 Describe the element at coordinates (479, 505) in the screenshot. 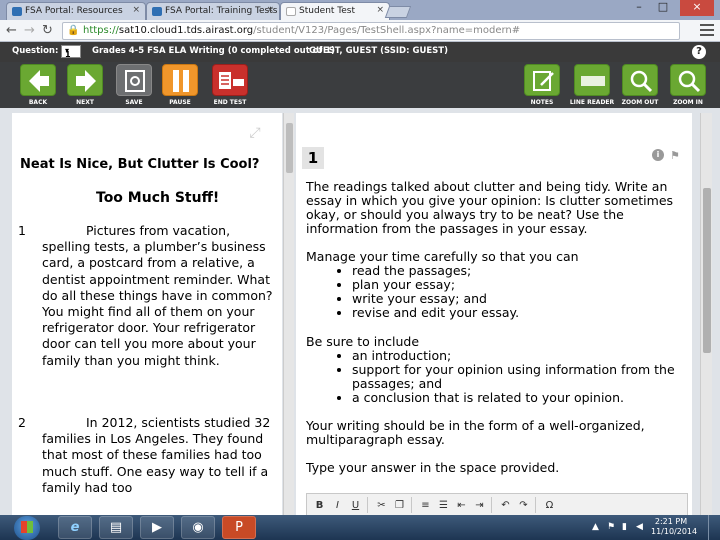

I see `indent-icon: ⇥` at that location.